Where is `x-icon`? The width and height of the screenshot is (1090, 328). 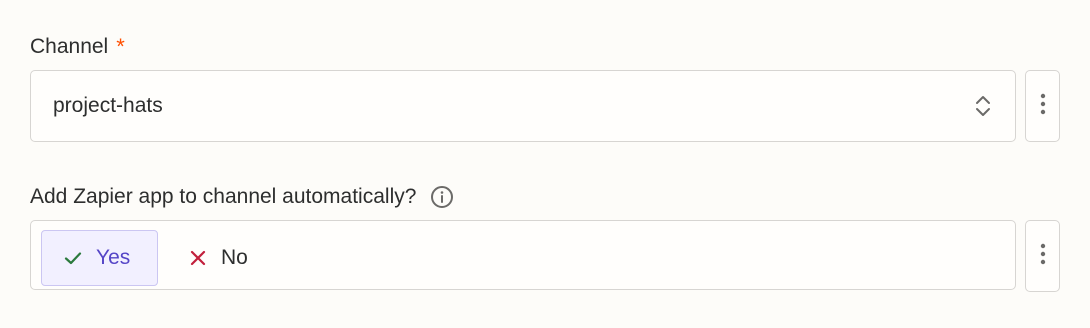
x-icon is located at coordinates (198, 258).